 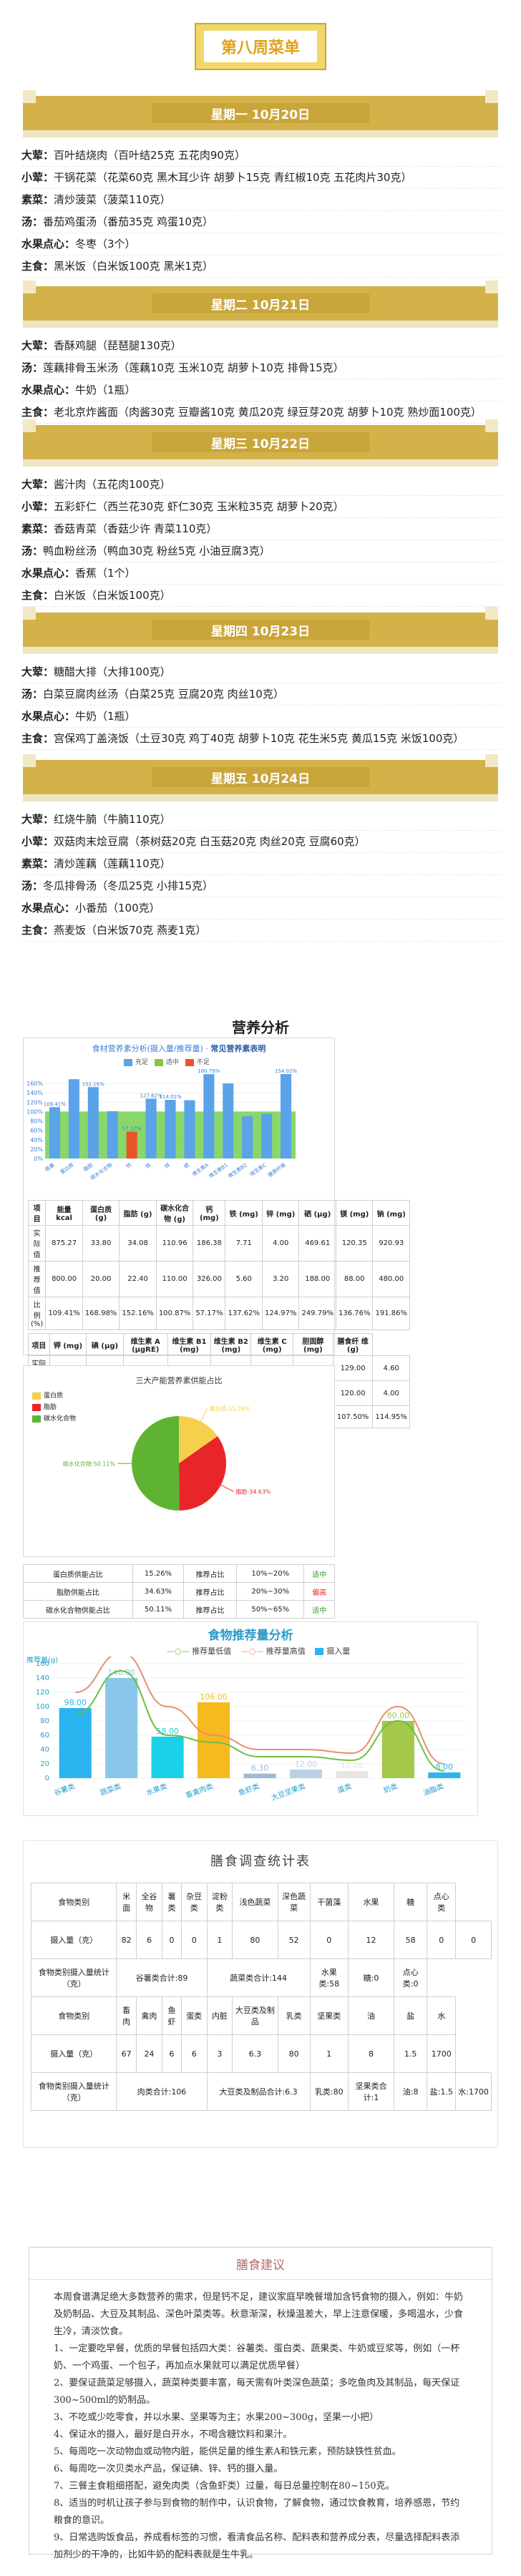 I want to click on menu-item: 小荤：五彩虾仁（西兰花30克 虾仁30克 玉米粒35克 胡萝卜20克）, so click(x=261, y=506).